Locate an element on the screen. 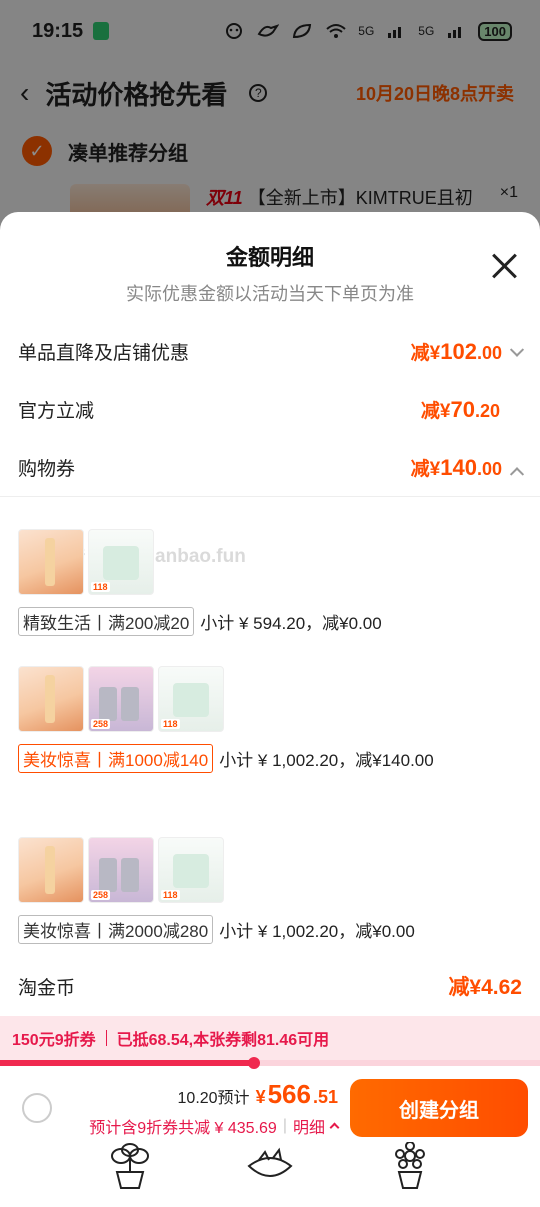  sale-time: 10月20日晚8点开卖 is located at coordinates (434, 94).